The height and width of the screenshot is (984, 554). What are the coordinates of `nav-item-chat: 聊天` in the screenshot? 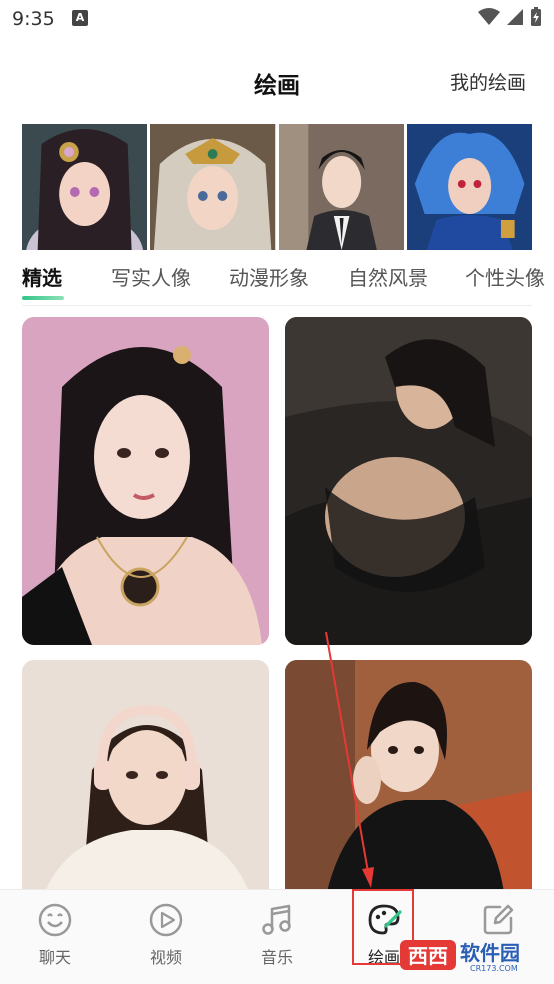 It's located at (55, 935).